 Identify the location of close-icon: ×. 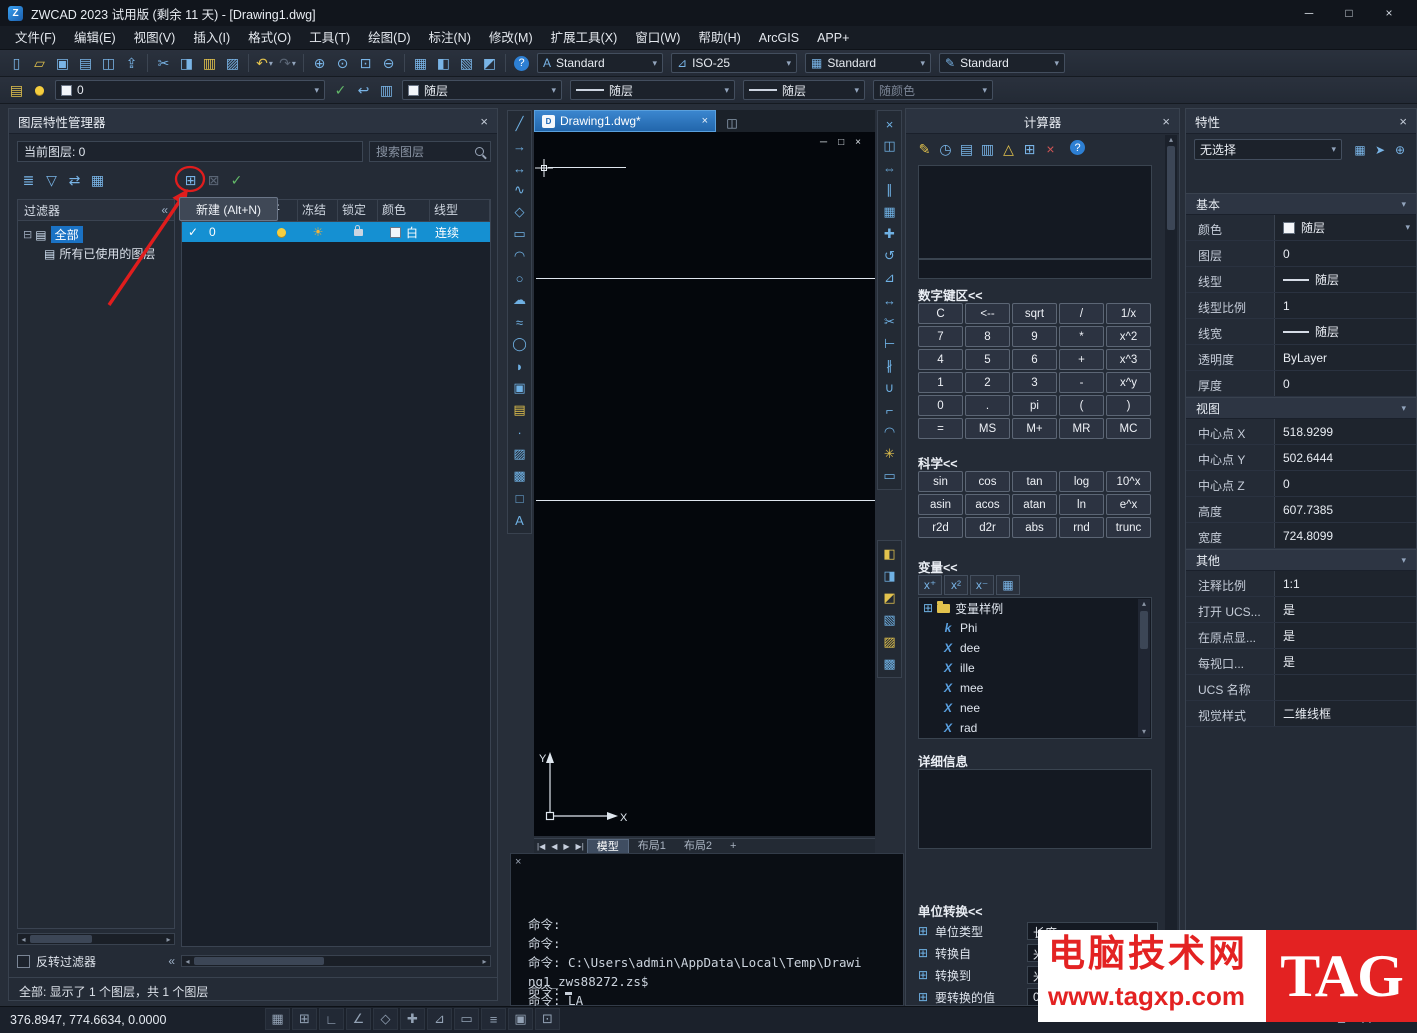
(484, 121).